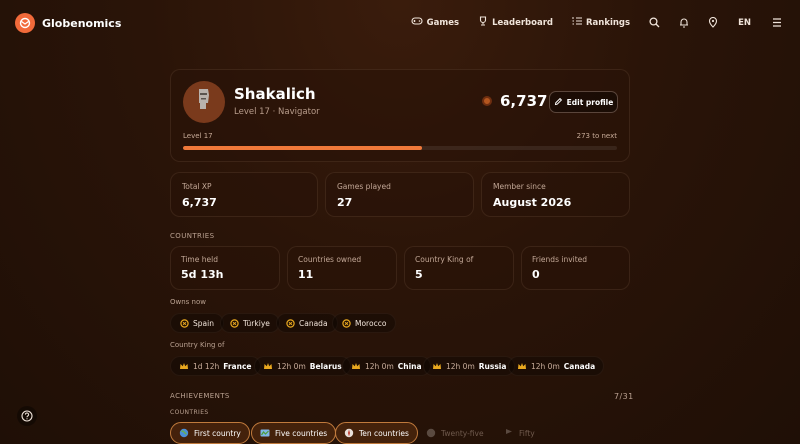  What do you see at coordinates (515, 22) in the screenshot?
I see `nav-leaderboard: Leaderboard` at bounding box center [515, 22].